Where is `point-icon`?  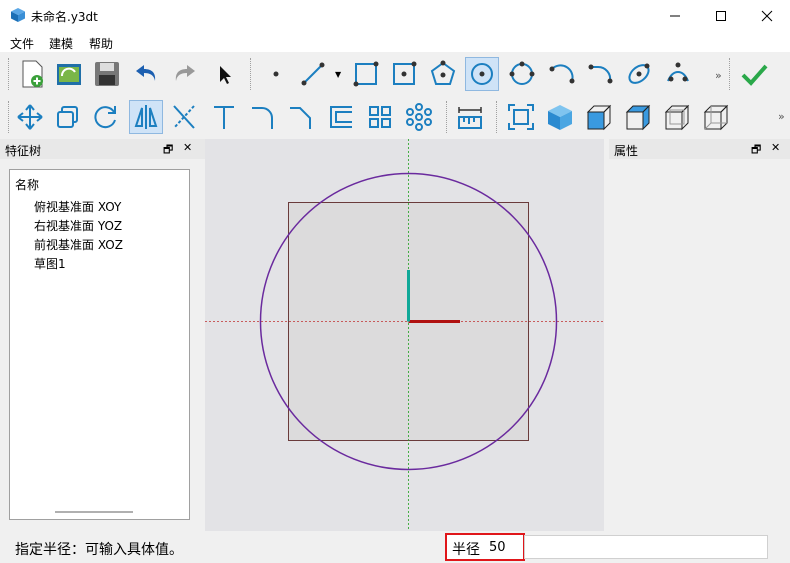 point-icon is located at coordinates (276, 74).